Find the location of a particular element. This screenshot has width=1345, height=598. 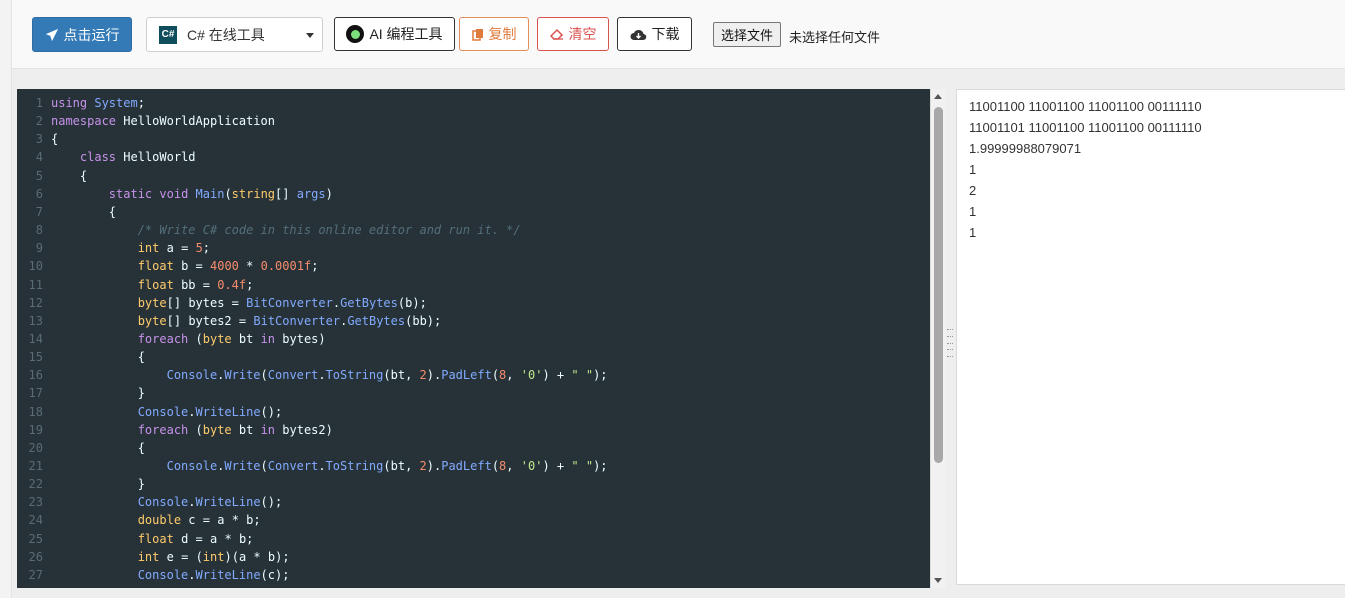

code-line: 3{ is located at coordinates (37, 139).